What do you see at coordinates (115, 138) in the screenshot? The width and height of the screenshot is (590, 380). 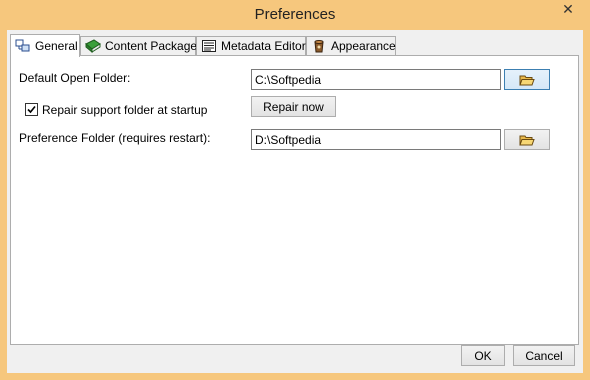 I see `preference-folder-label: Preference Folder (requires restart):` at bounding box center [115, 138].